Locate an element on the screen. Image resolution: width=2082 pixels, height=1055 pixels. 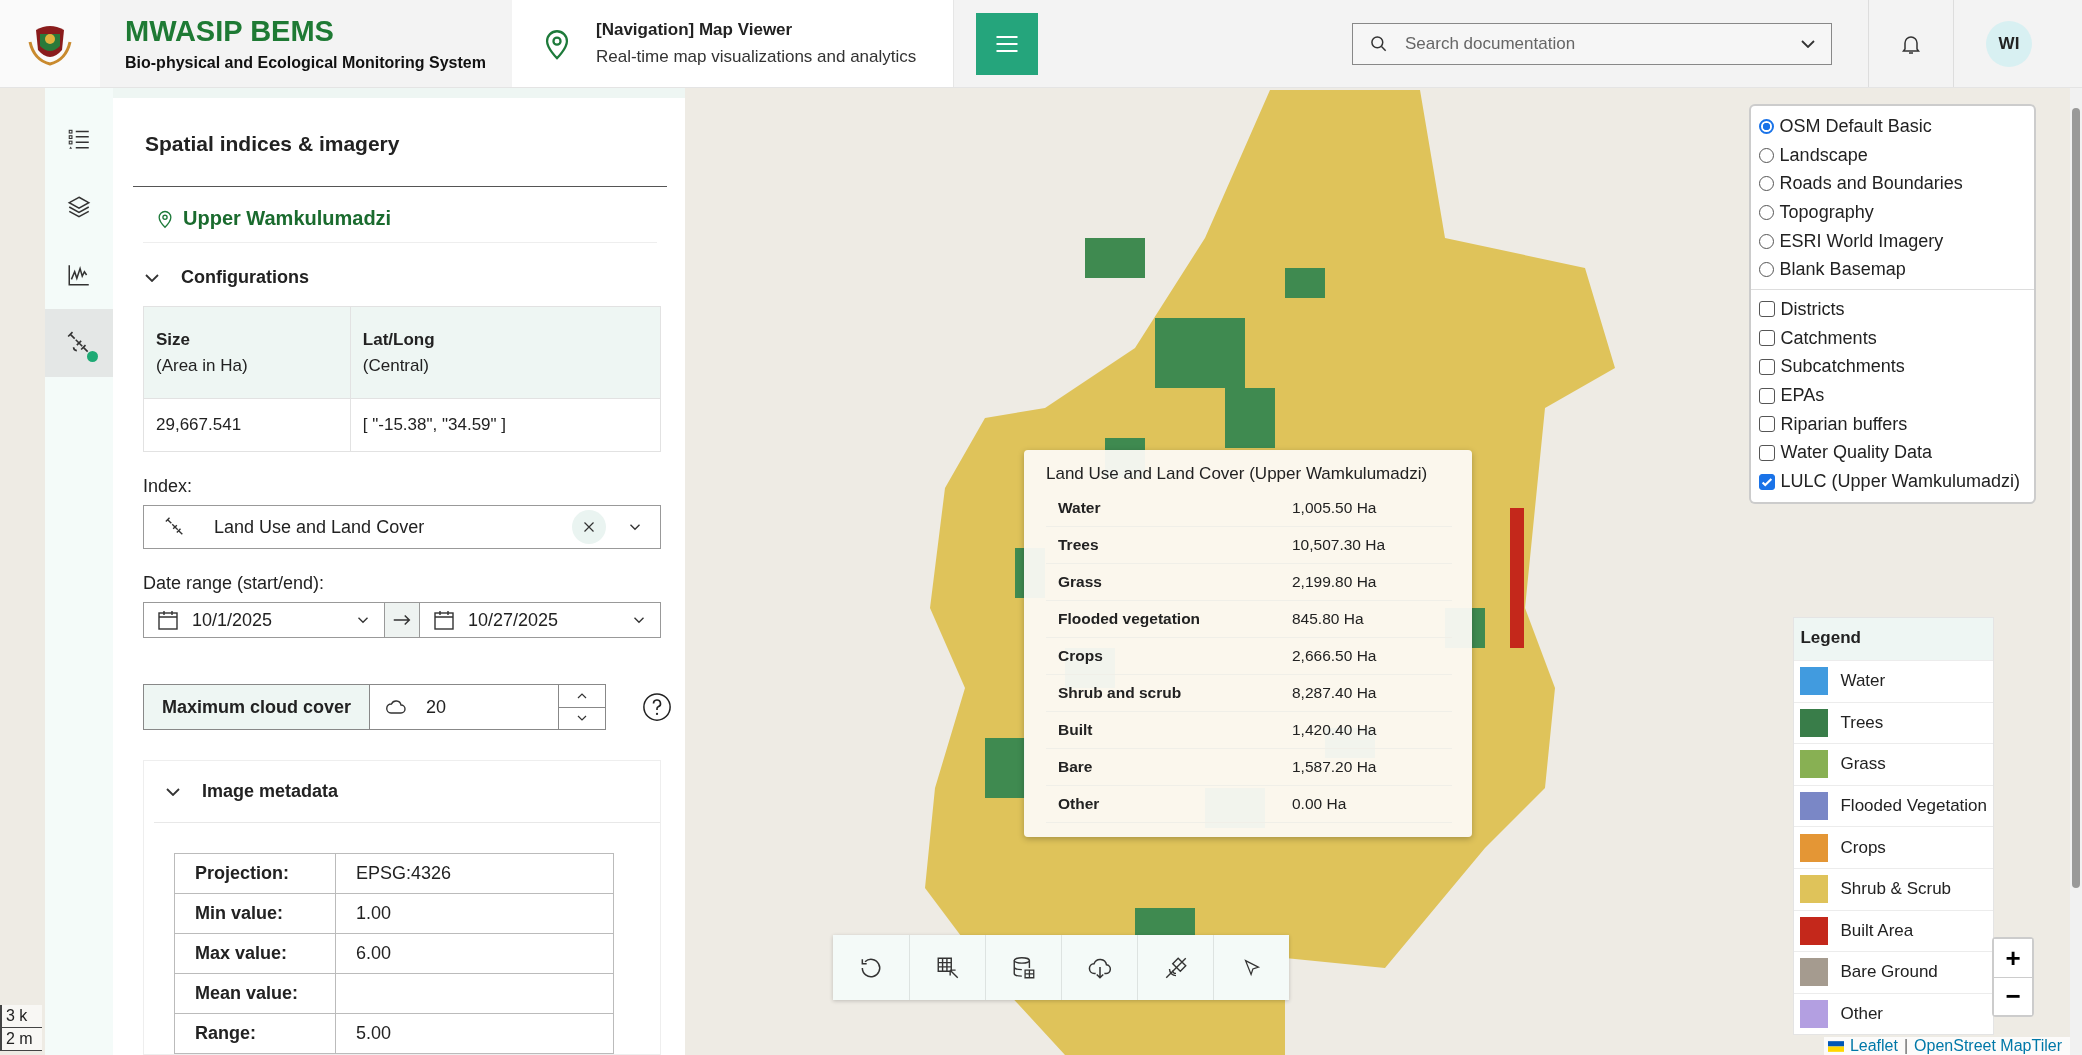
table-cell: 10,507.30 Ha is located at coordinates (1366, 545).